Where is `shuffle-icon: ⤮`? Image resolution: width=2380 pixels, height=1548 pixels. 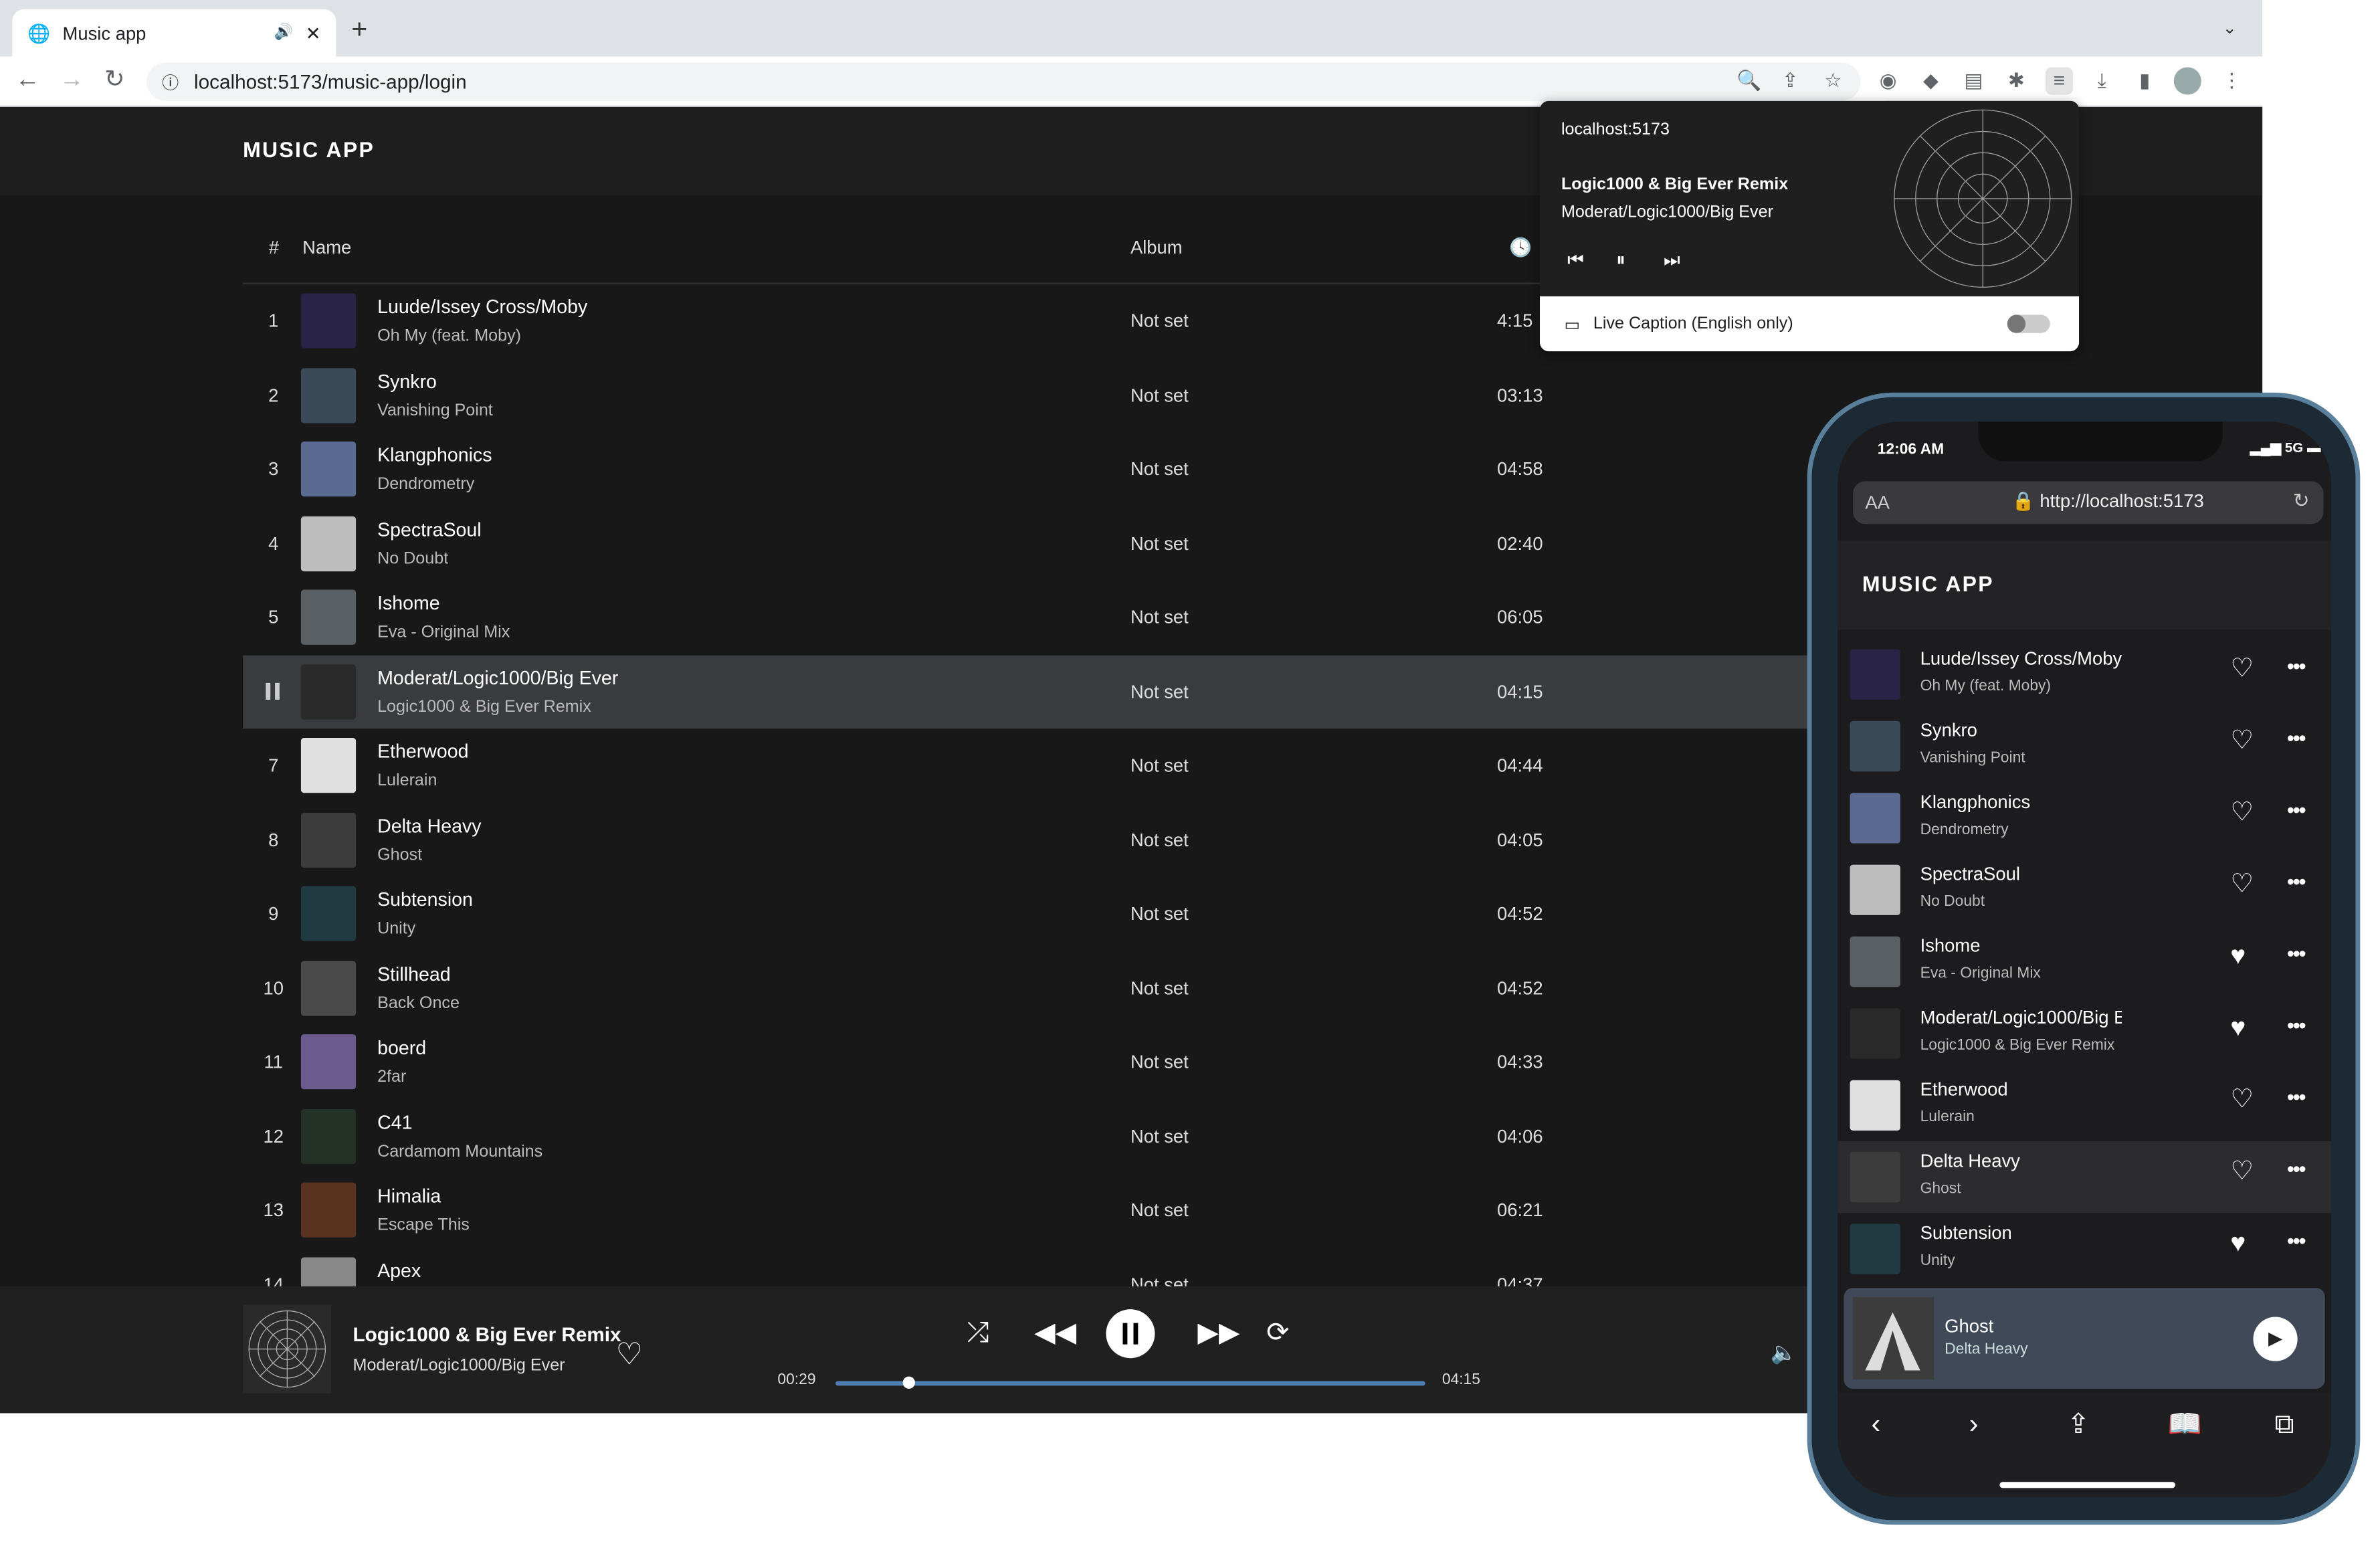 shuffle-icon: ⤮ is located at coordinates (978, 1333).